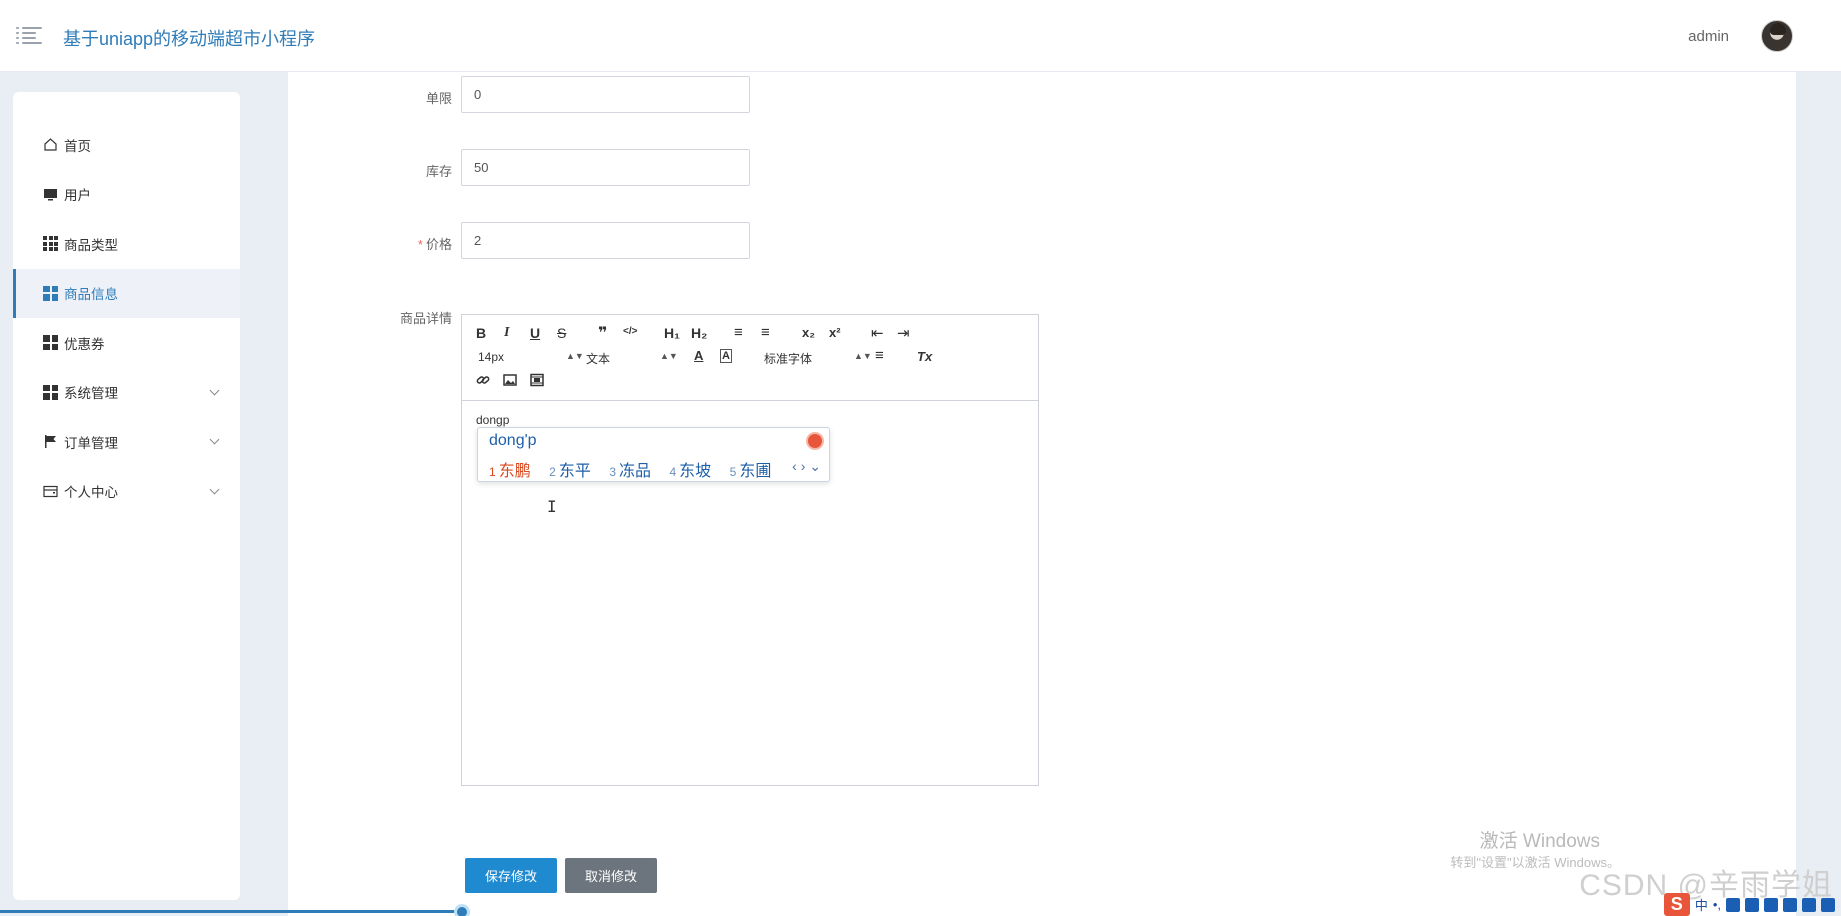 The width and height of the screenshot is (1841, 916). I want to click on outdent-button: ⇤, so click(877, 333).